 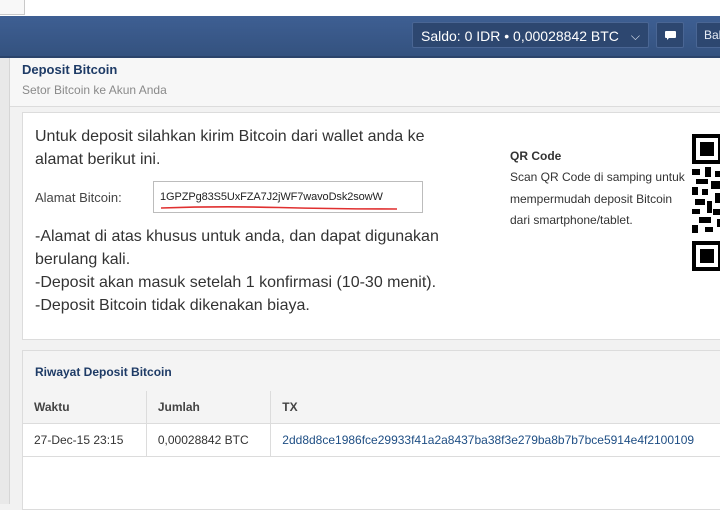 What do you see at coordinates (78, 197) in the screenshot?
I see `address-label: Alamat Bitcoin:` at bounding box center [78, 197].